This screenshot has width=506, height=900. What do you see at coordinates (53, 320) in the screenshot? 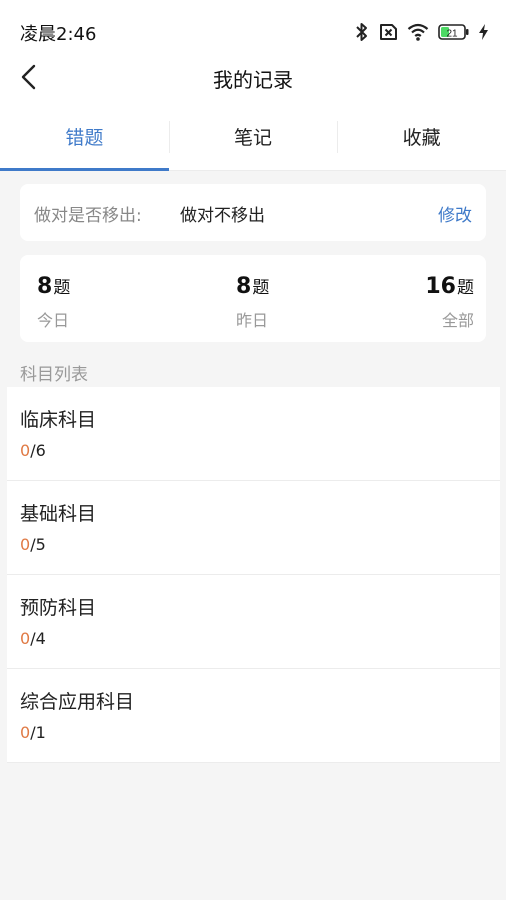
I see `stat-today-label: 今日` at bounding box center [53, 320].